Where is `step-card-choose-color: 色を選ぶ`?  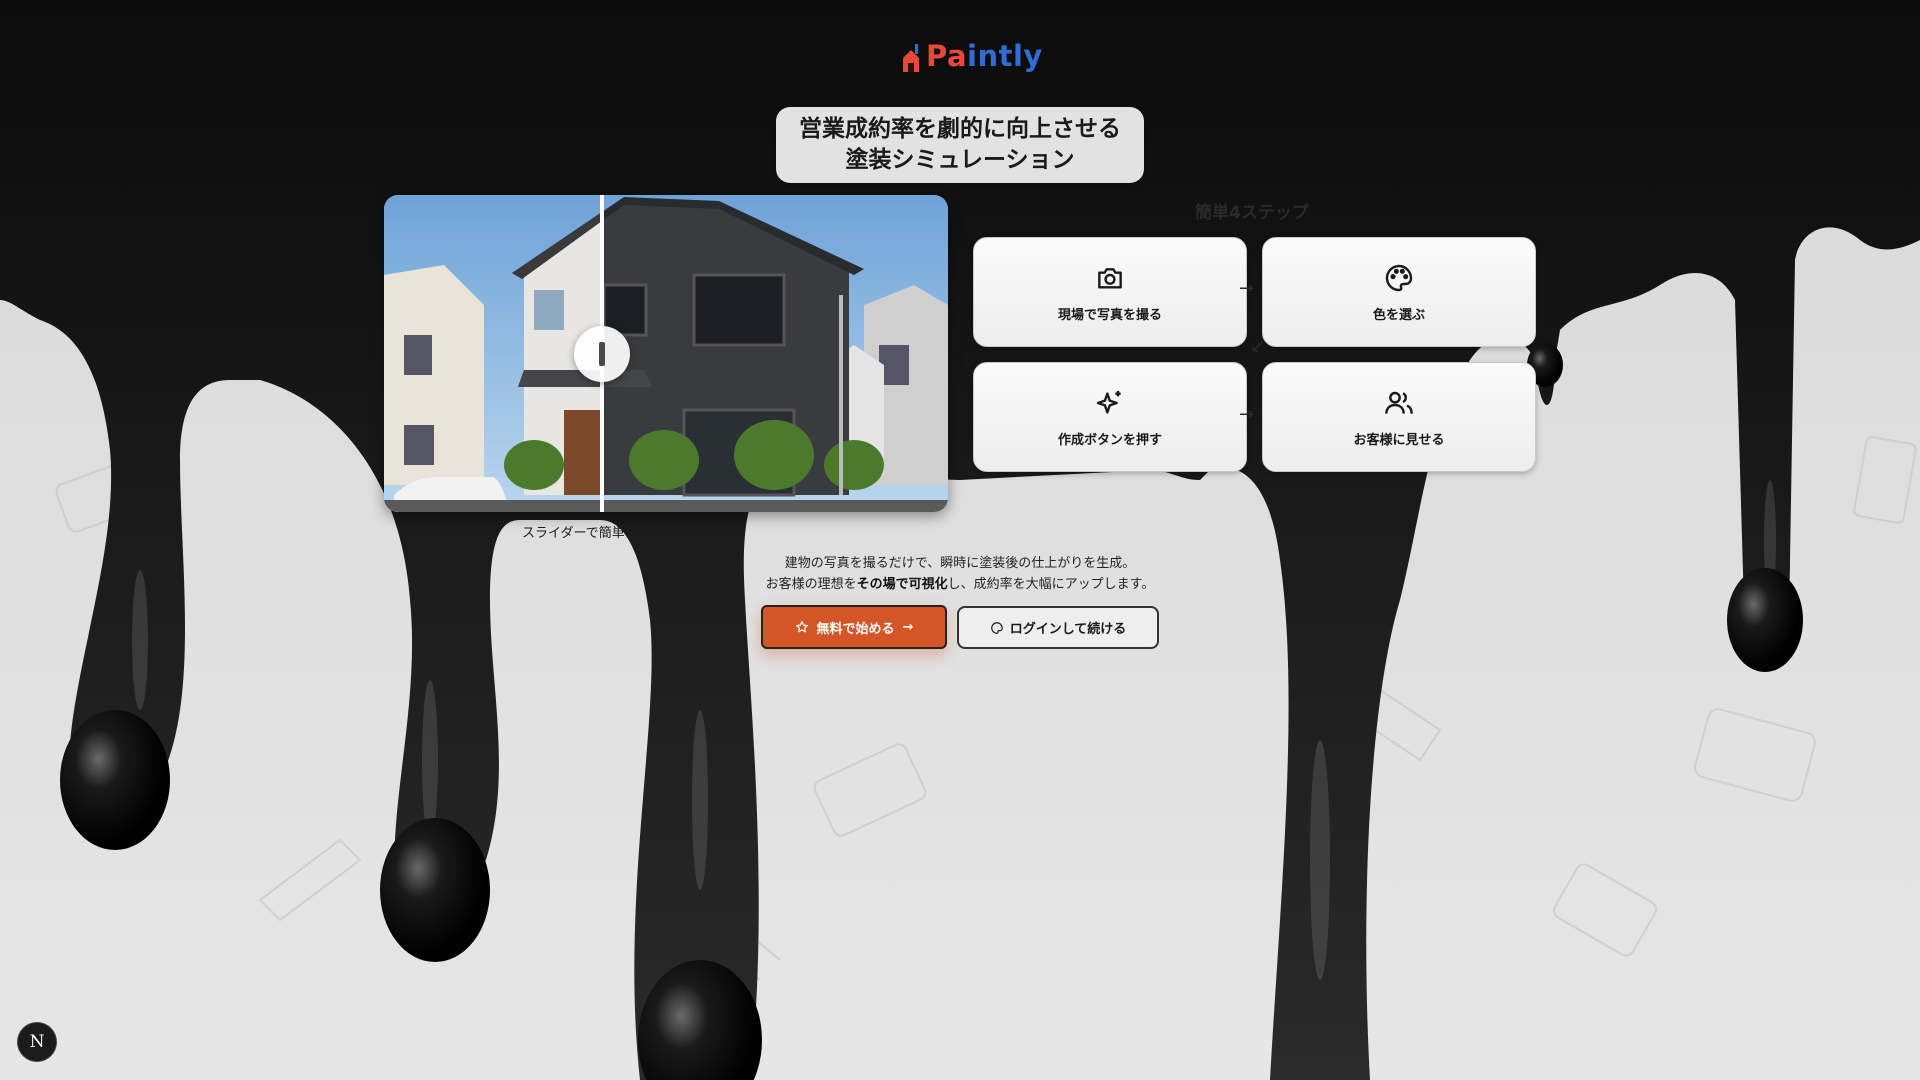
step-card-choose-color: 色を選ぶ is located at coordinates (1399, 292).